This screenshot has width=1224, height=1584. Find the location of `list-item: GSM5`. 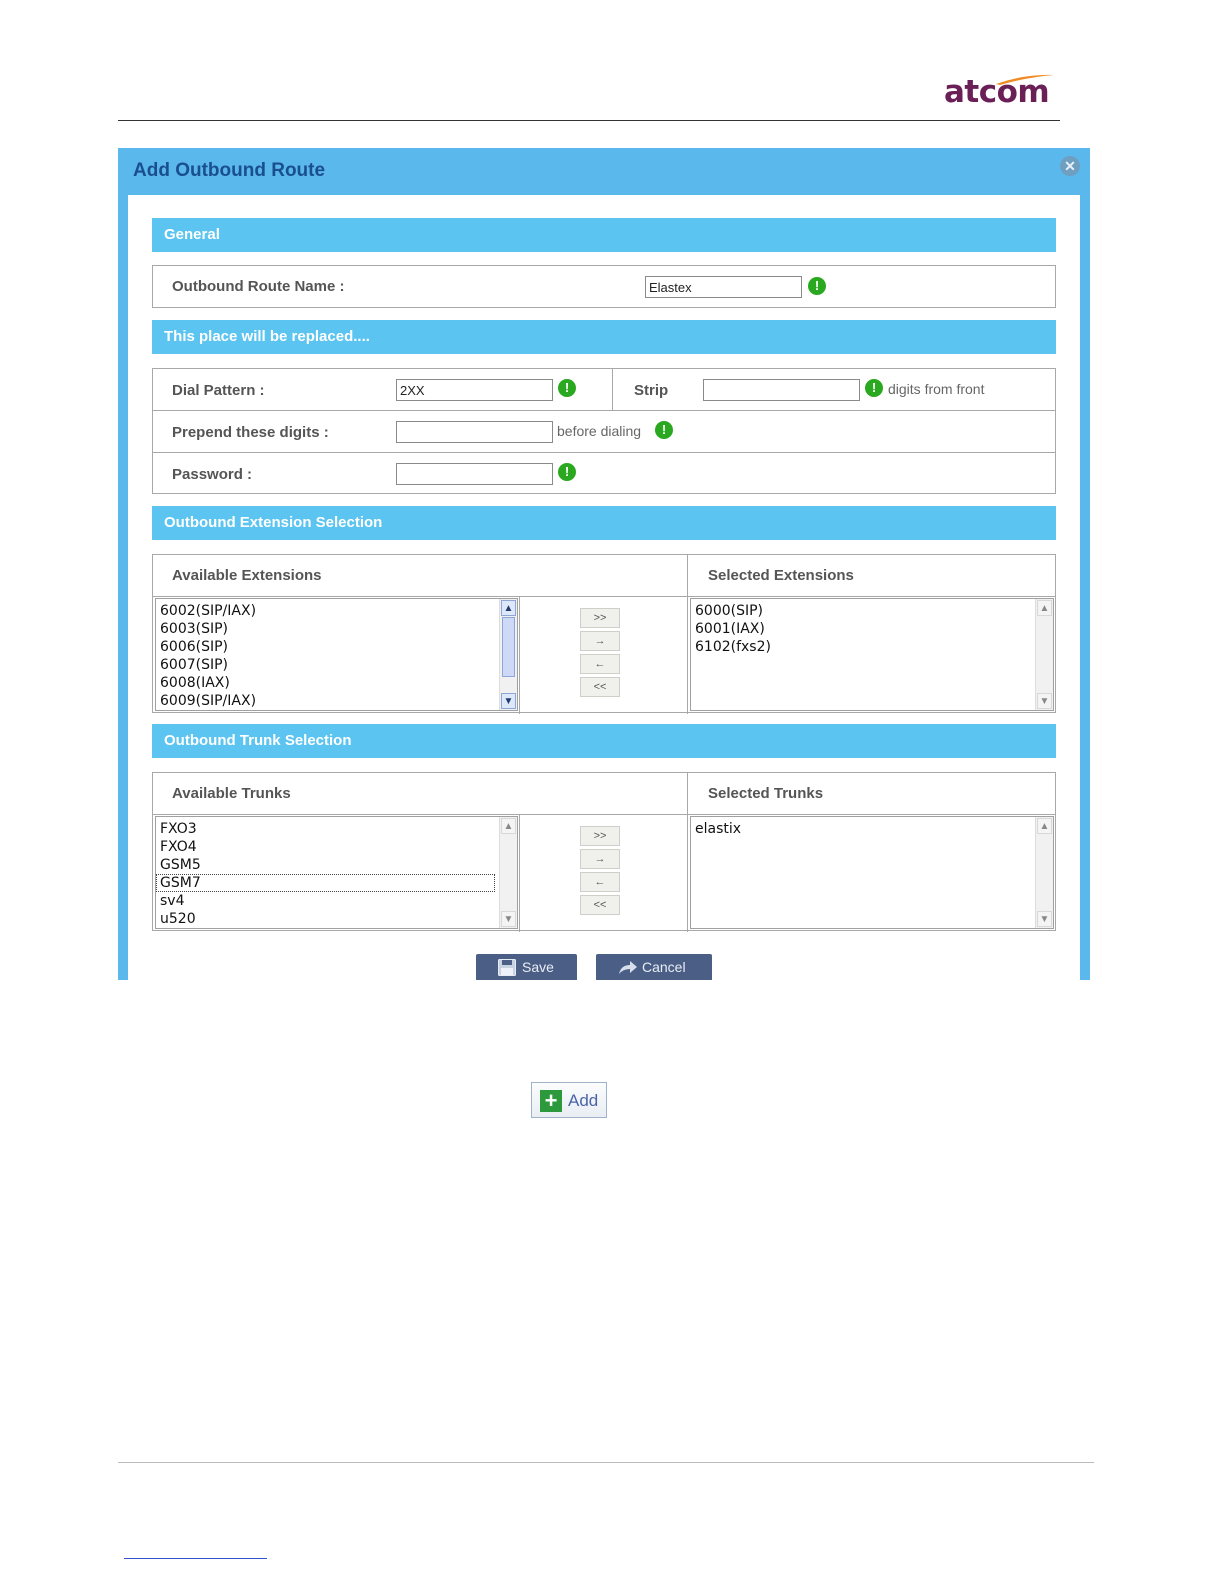

list-item: GSM5 is located at coordinates (336, 865).